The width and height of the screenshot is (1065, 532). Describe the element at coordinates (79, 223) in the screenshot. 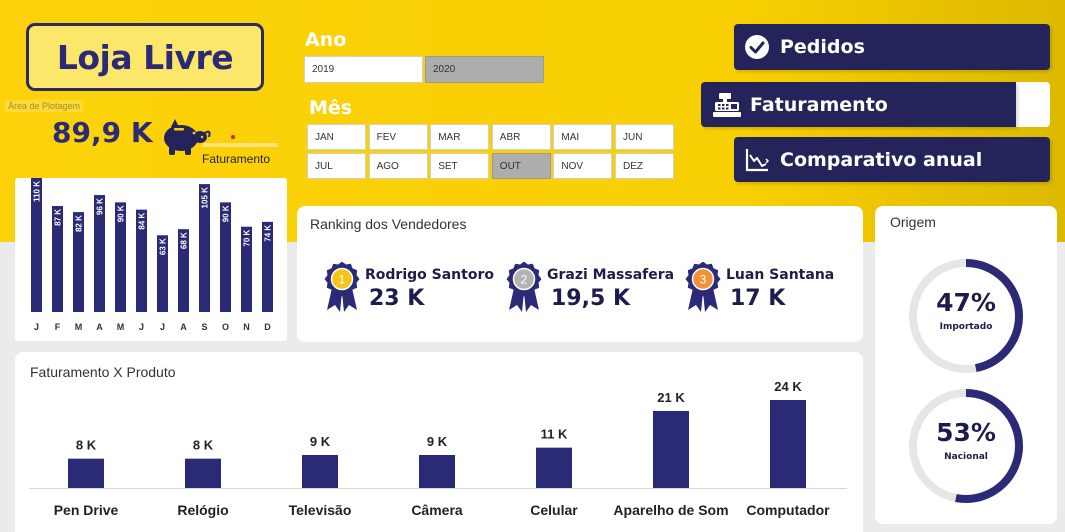

I see `month-bar-label: 82 K` at that location.